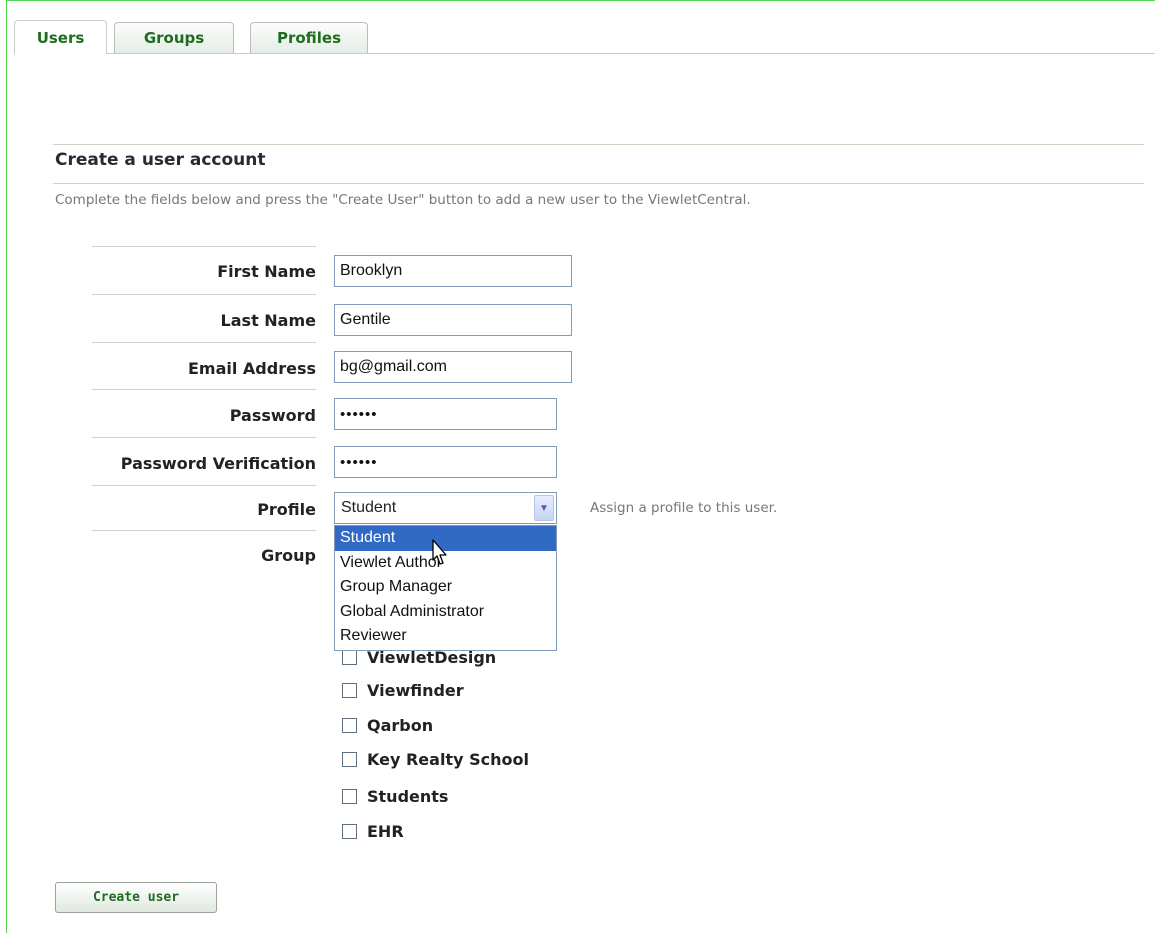 The image size is (1155, 933). Describe the element at coordinates (400, 725) in the screenshot. I see `group-checkbox-label: Qarbon` at that location.